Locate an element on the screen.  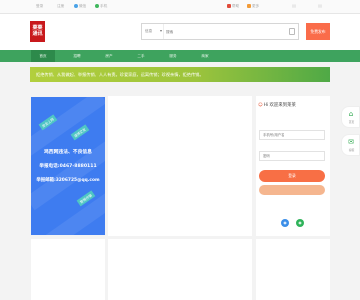
anti-pyramid-notice: 拒绝传销、从我做起、举报传销、人人有责。珍爱家庭，远离传销；珍视亲情，拒绝传销。 is located at coordinates (180, 74).